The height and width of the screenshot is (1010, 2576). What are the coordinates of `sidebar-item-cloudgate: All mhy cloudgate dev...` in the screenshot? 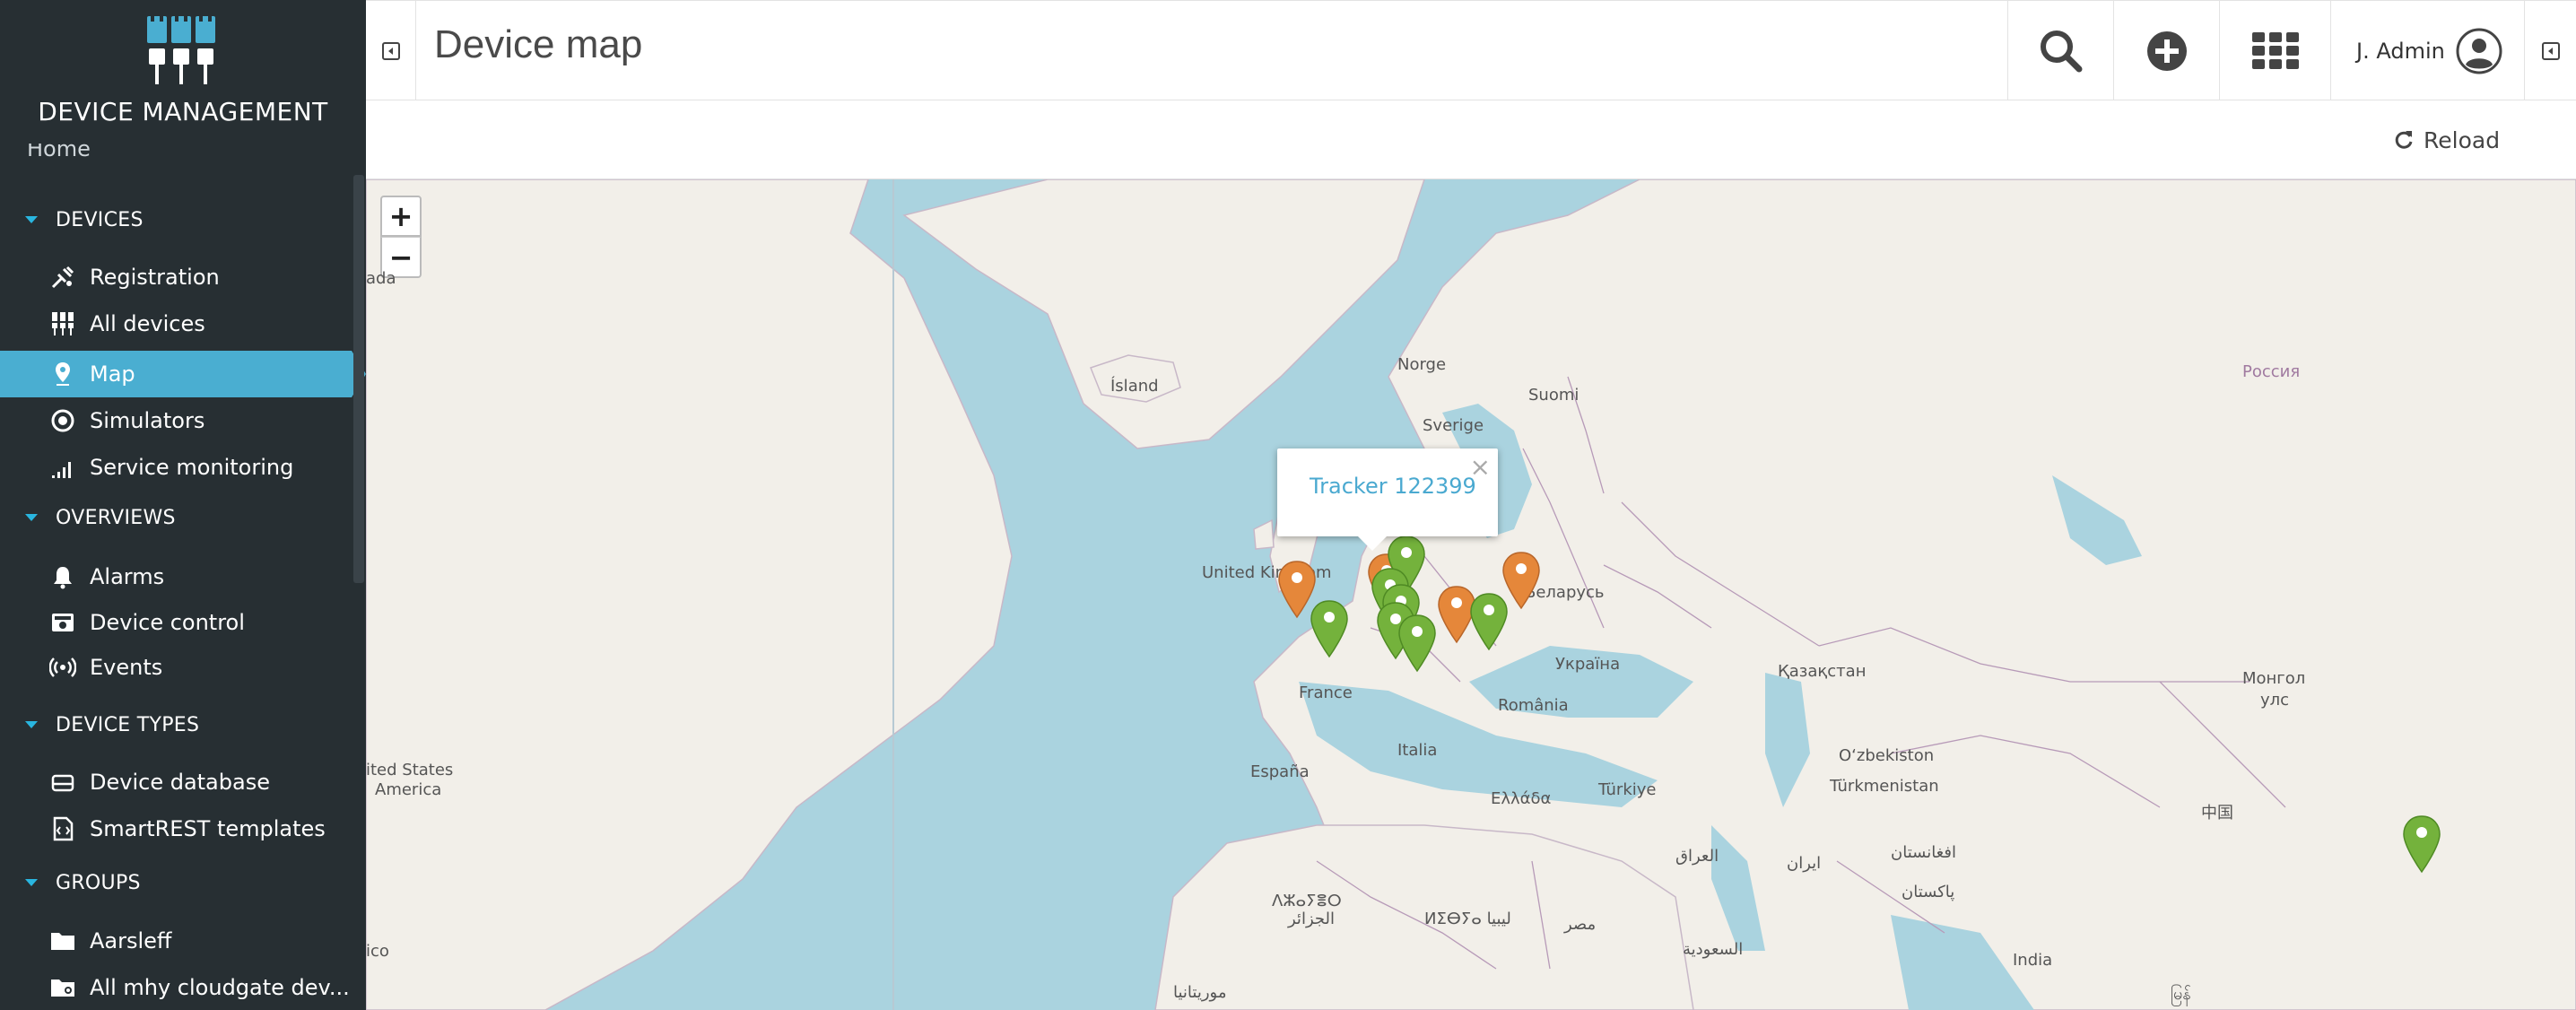 It's located at (176, 987).